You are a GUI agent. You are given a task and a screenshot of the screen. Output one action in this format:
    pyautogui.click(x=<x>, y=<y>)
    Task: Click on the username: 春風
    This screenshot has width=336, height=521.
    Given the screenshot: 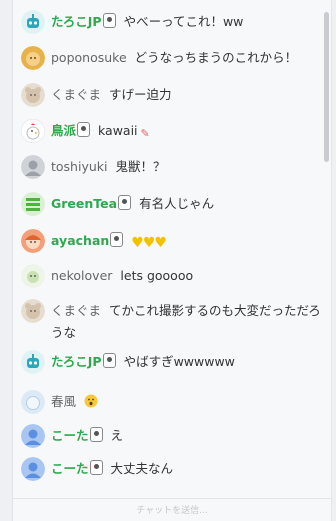 What is the action you would take?
    pyautogui.click(x=63, y=401)
    